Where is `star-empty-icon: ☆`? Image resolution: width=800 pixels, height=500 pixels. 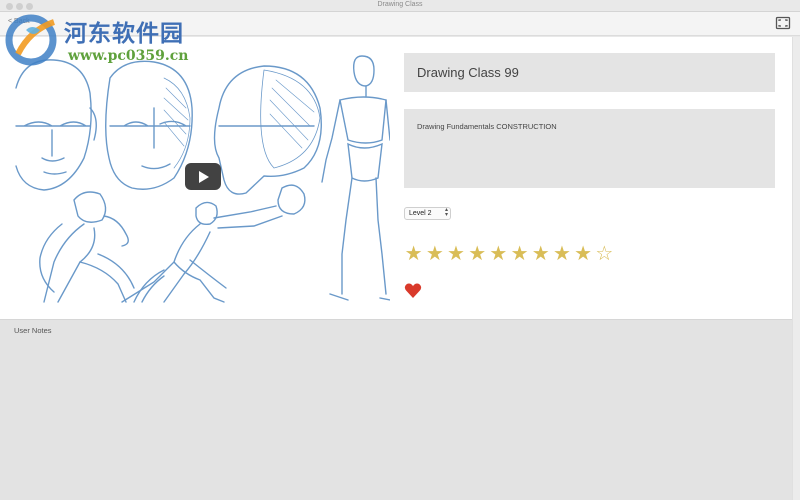 star-empty-icon: ☆ is located at coordinates (604, 254).